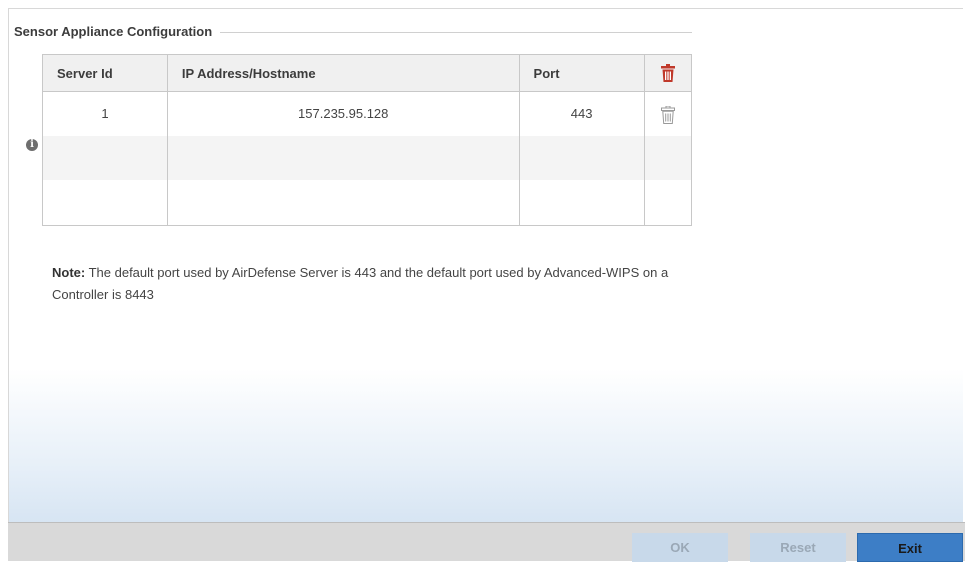 Image resolution: width=965 pixels, height=563 pixels. I want to click on note-label: Note:, so click(69, 272).